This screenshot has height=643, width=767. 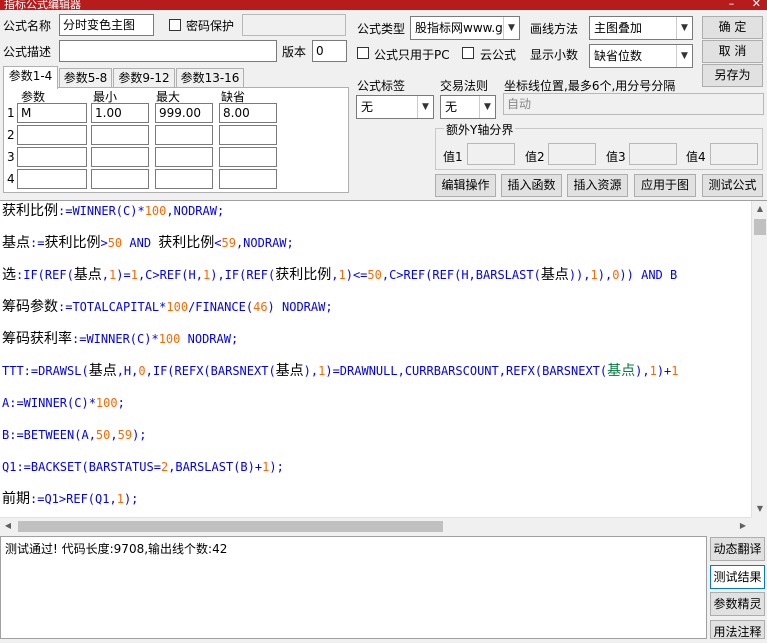 What do you see at coordinates (120, 339) in the screenshot?
I see `code-line: 筹码获利率:=WINNER(C)*100 NODRAW;` at bounding box center [120, 339].